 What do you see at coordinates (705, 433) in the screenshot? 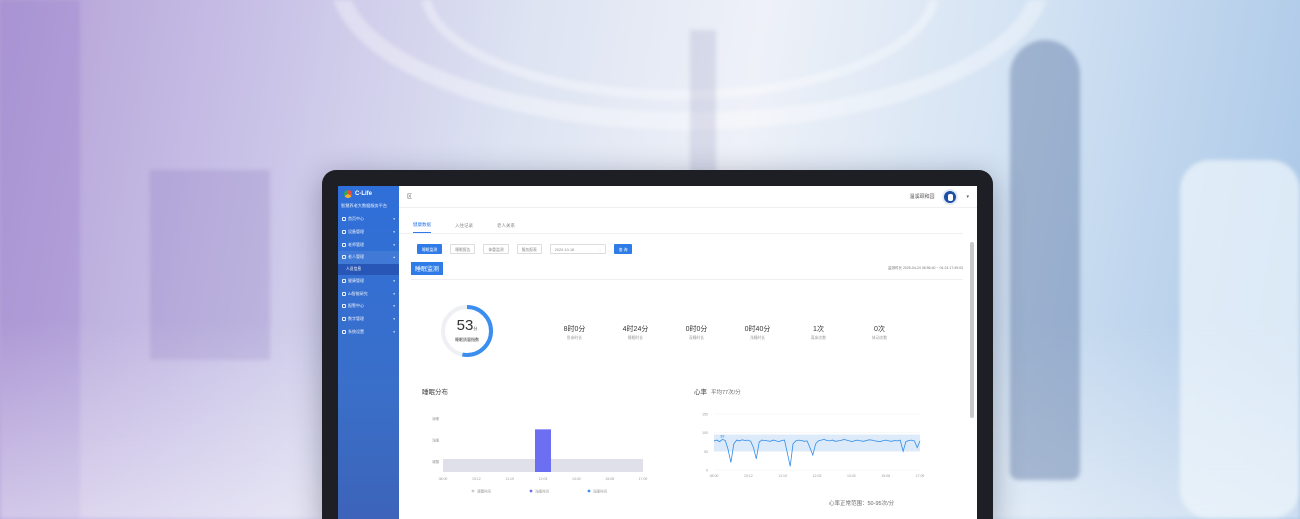
I see `y-tick-label: 100` at bounding box center [705, 433].